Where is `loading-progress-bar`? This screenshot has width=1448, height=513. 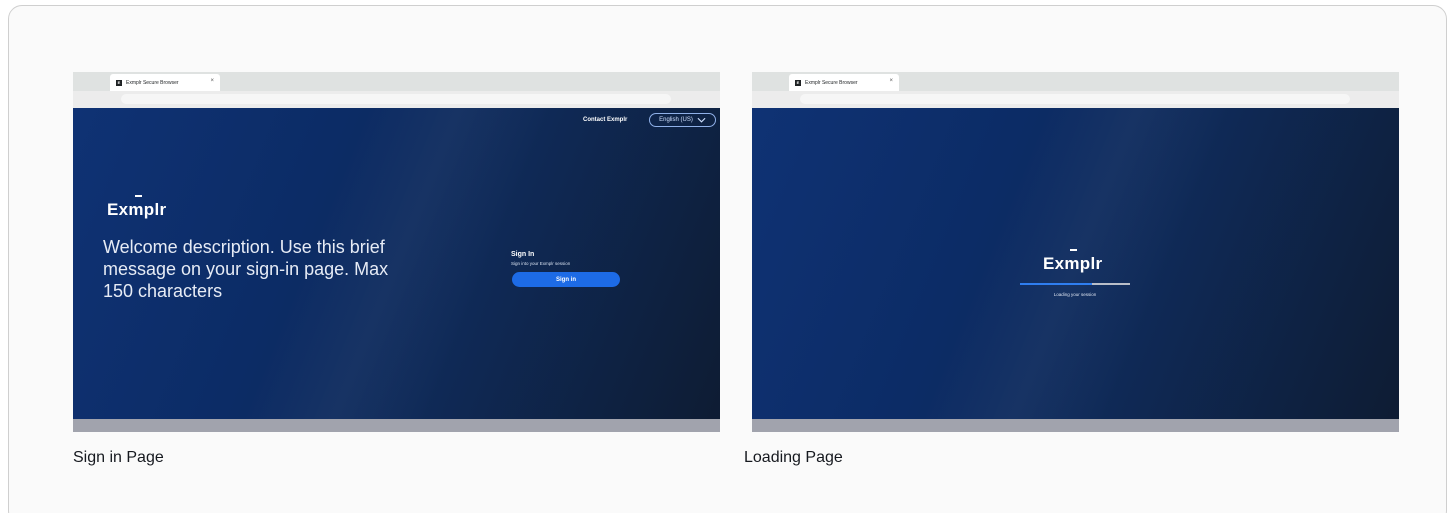
loading-progress-bar is located at coordinates (1075, 284).